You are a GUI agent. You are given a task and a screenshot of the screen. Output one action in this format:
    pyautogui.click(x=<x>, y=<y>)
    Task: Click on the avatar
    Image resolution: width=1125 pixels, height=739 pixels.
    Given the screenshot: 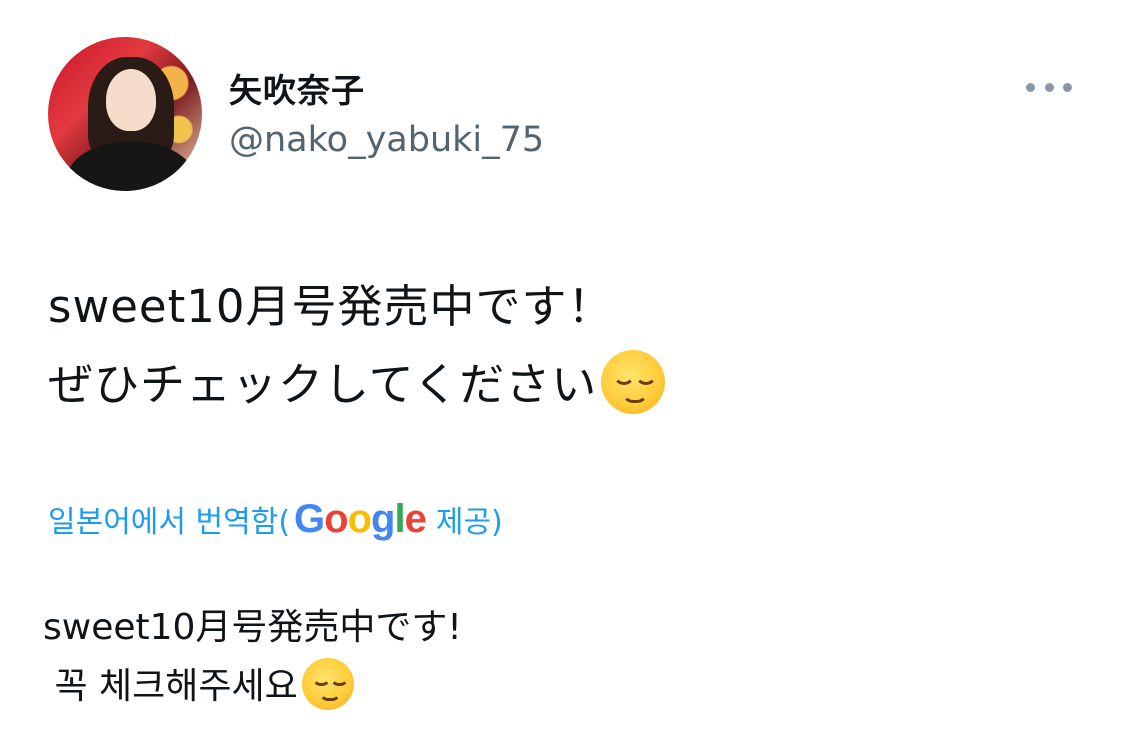 What is the action you would take?
    pyautogui.click(x=125, y=114)
    